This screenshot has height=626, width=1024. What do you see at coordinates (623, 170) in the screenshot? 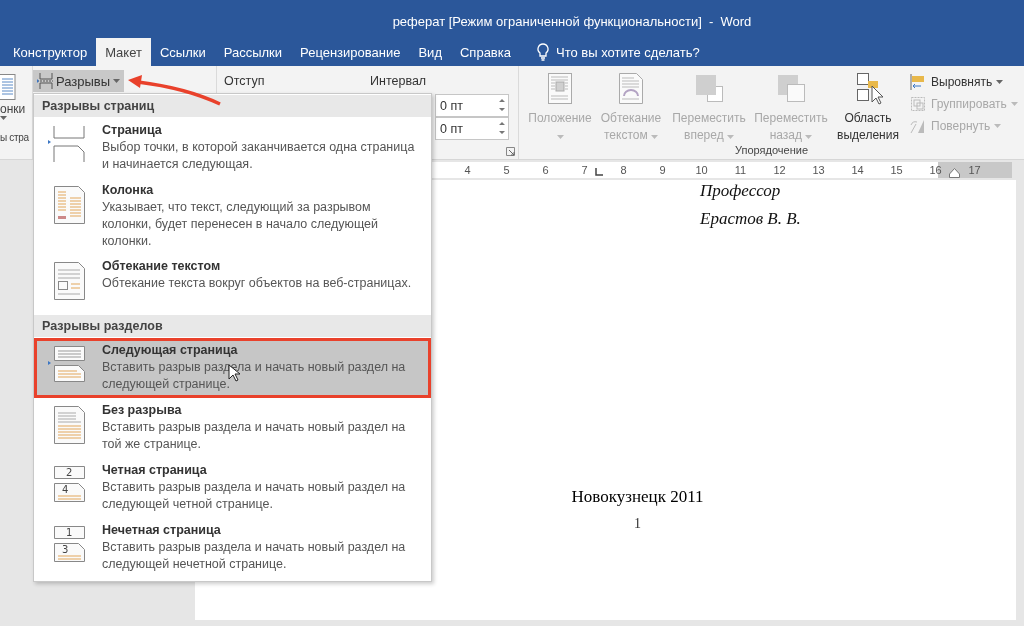
I see `ruler-number: 8` at bounding box center [623, 170].